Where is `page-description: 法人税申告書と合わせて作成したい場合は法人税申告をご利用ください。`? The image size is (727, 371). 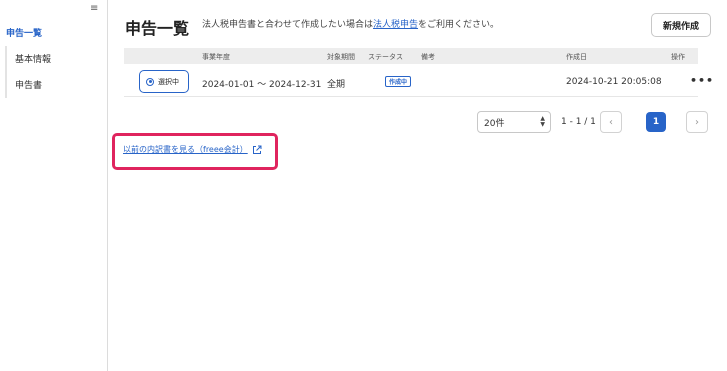
page-description: 法人税申告書と合わせて作成したい場合は法人税申告をご利用ください。 is located at coordinates (350, 23).